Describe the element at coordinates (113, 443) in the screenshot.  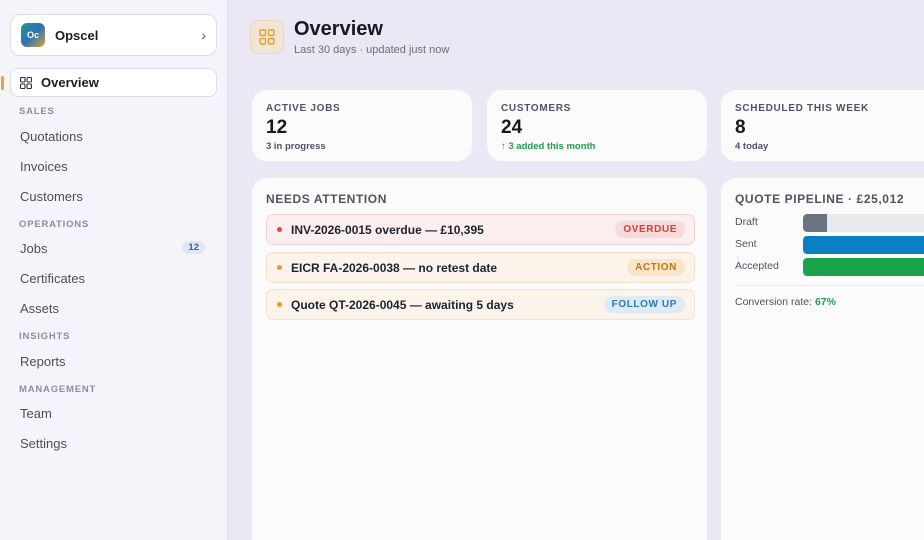
I see `sidebar-item-settings: Settings` at that location.